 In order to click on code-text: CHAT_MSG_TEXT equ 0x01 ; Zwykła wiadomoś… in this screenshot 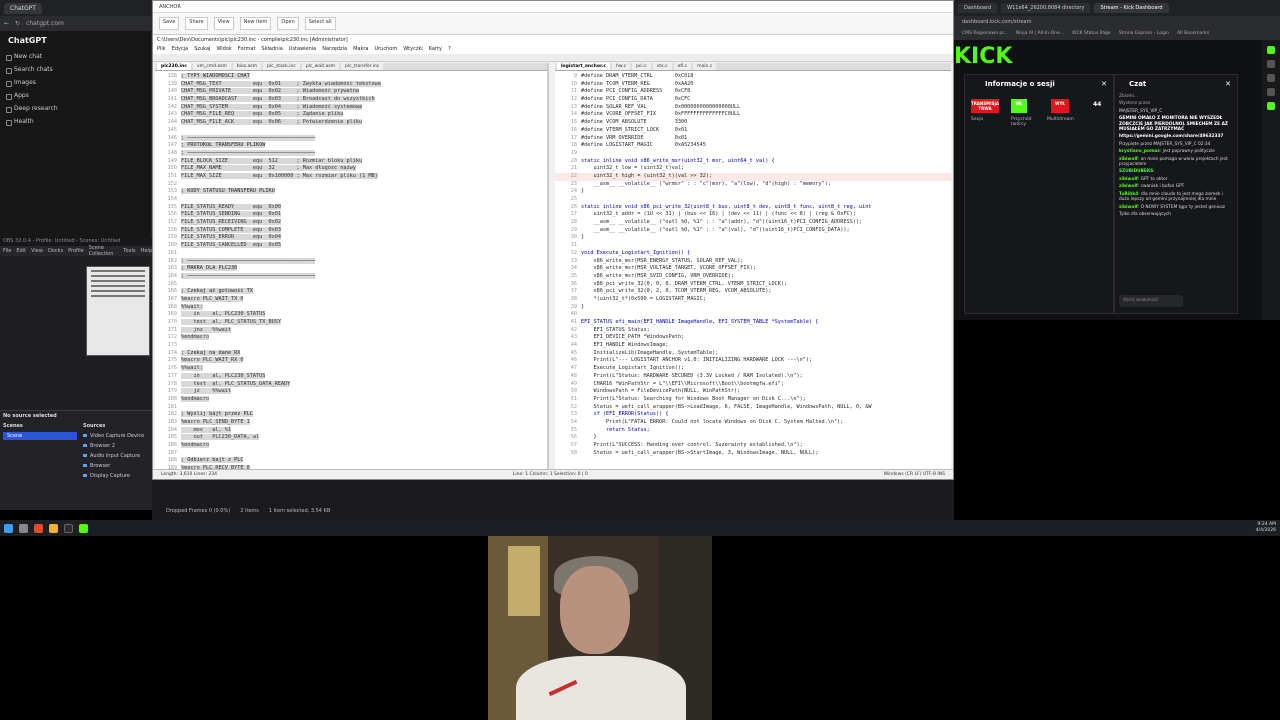, I will do `click(281, 83)`.